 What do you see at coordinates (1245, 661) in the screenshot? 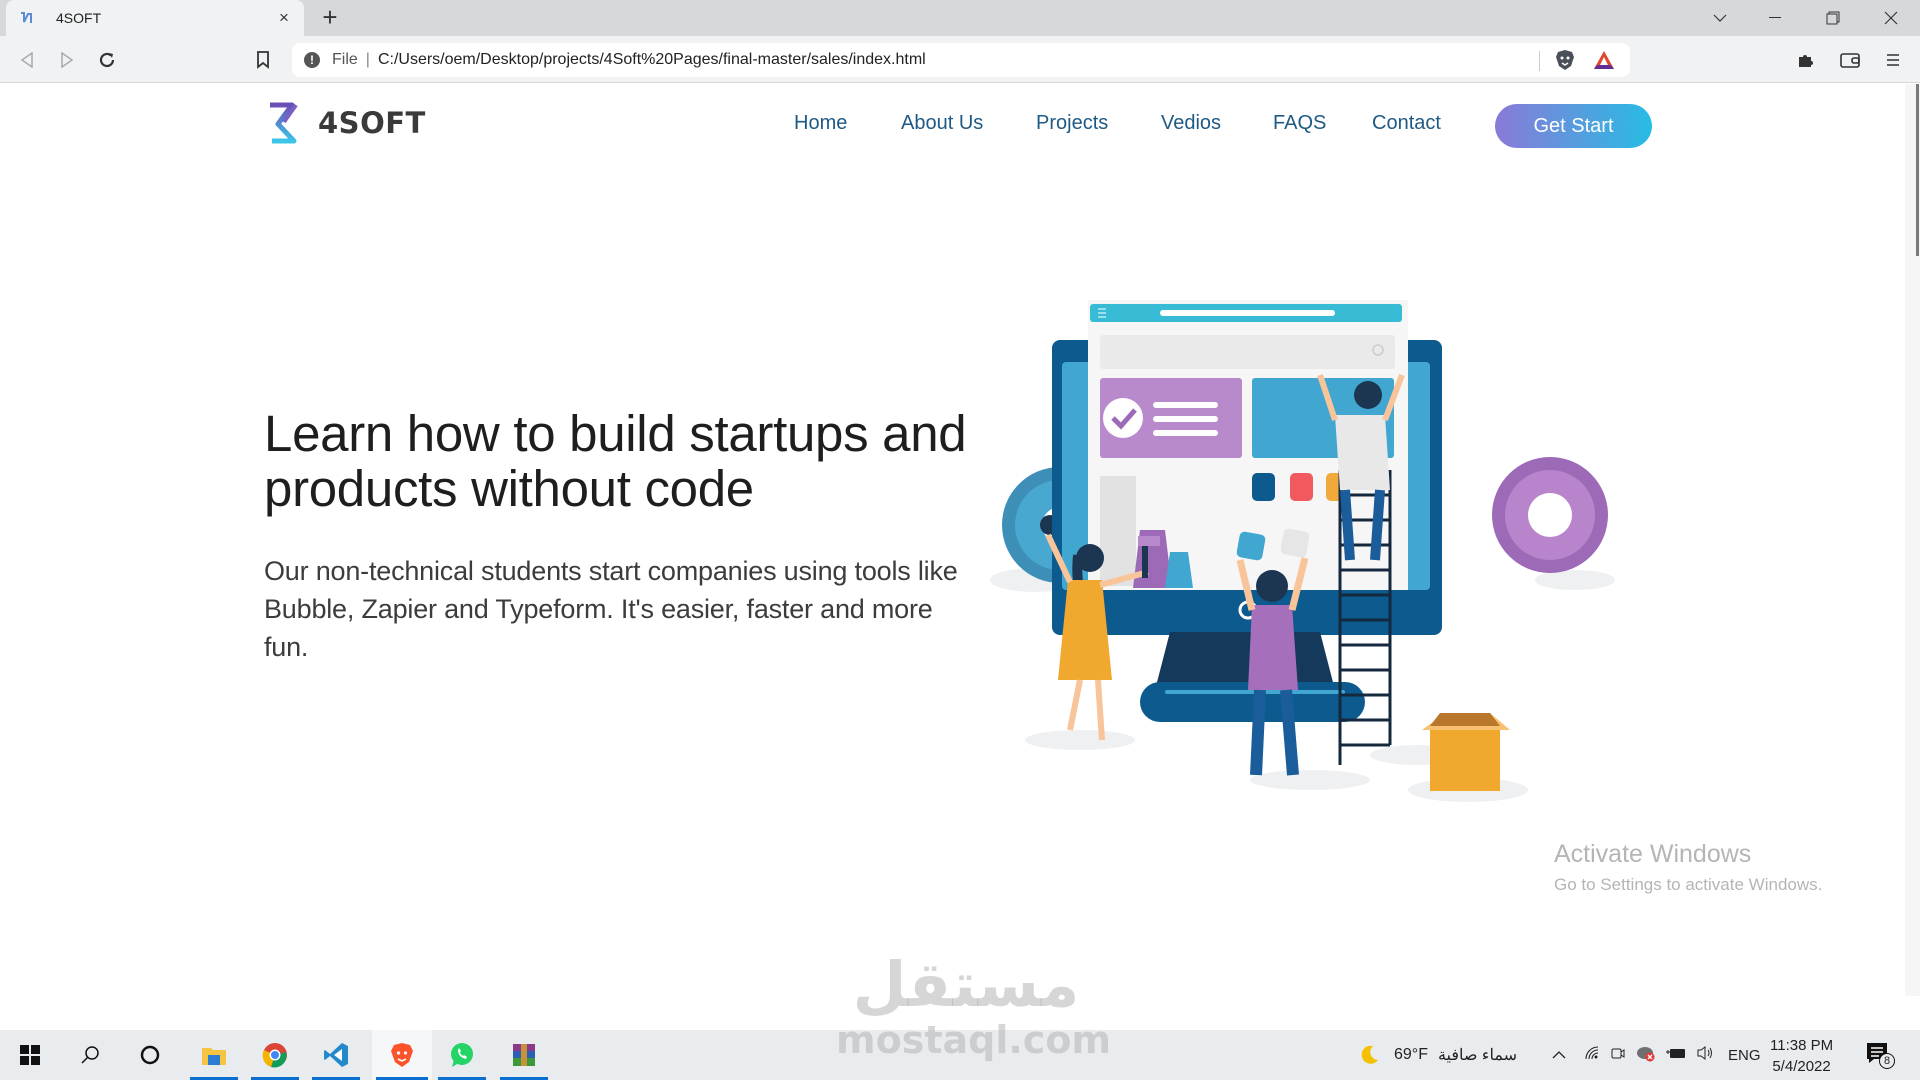
I see `monitor-stand` at bounding box center [1245, 661].